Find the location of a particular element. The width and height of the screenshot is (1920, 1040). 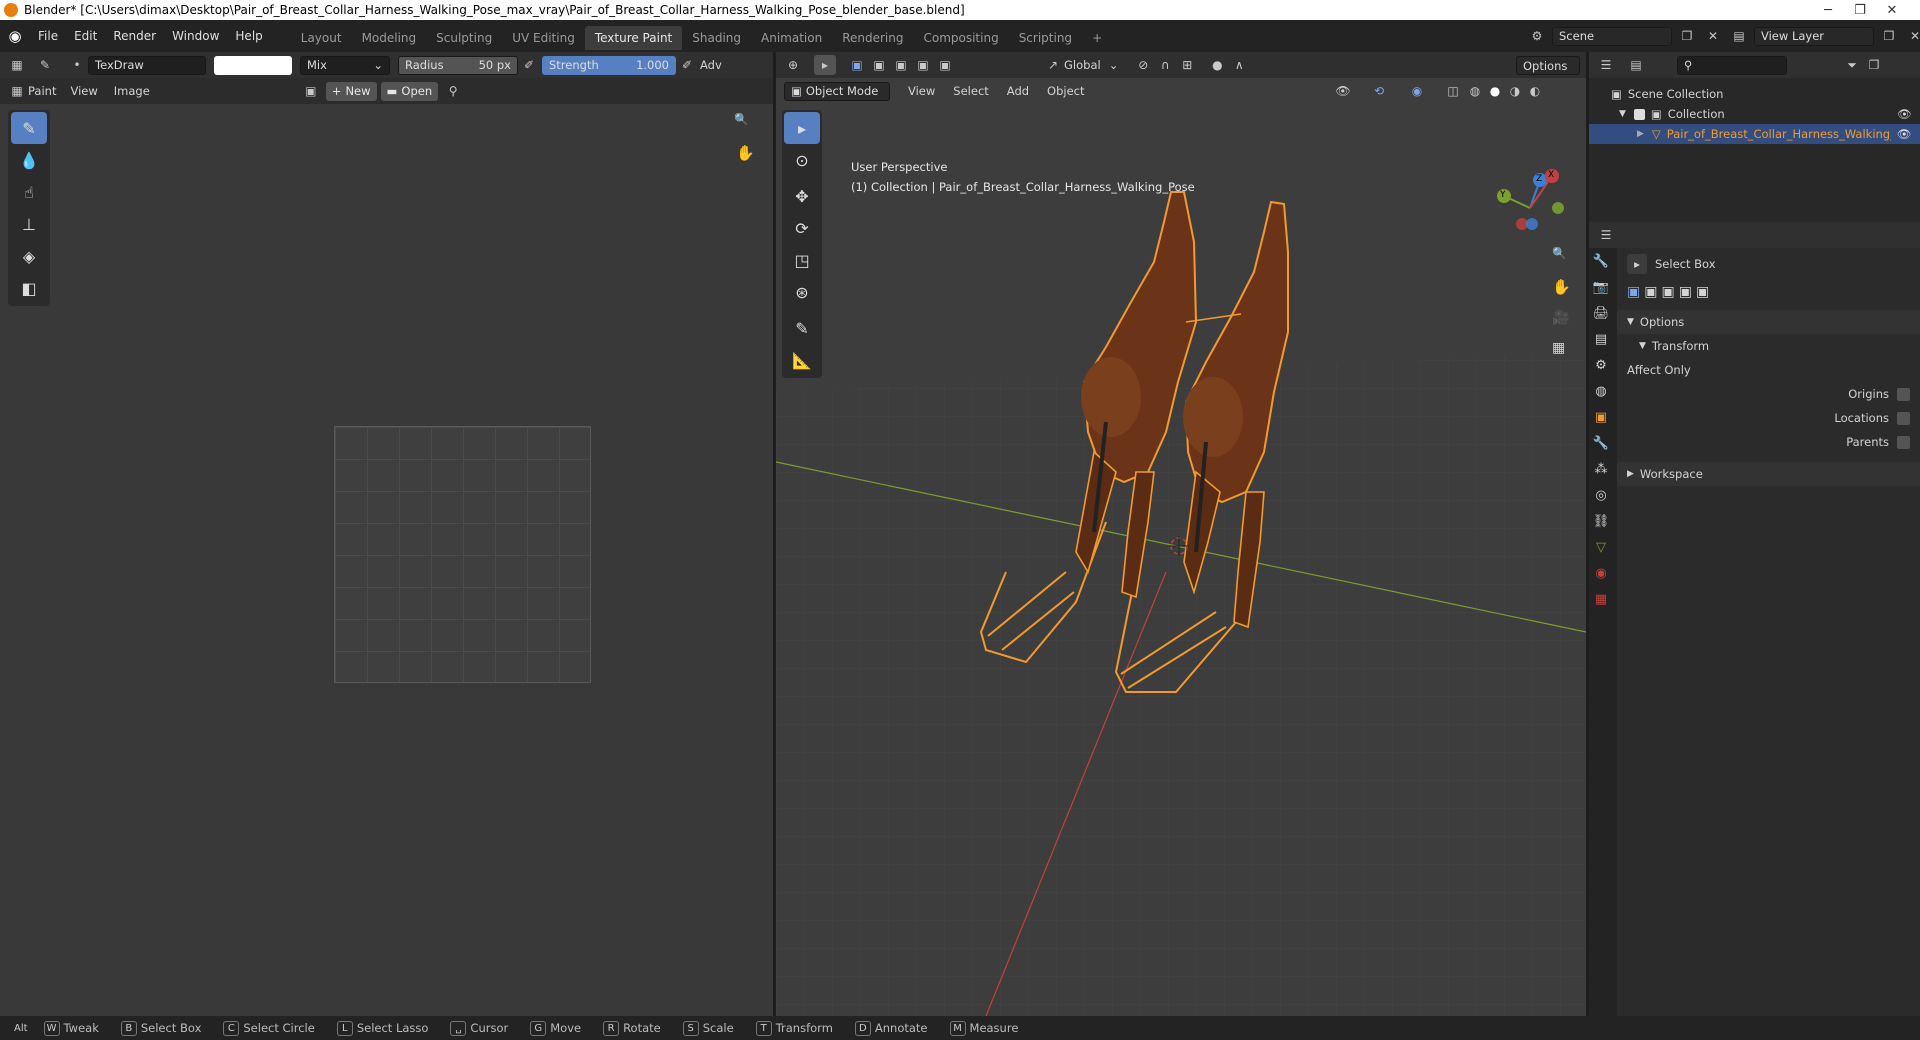

constraints-tab-icon: ⛓ is located at coordinates (1601, 521).